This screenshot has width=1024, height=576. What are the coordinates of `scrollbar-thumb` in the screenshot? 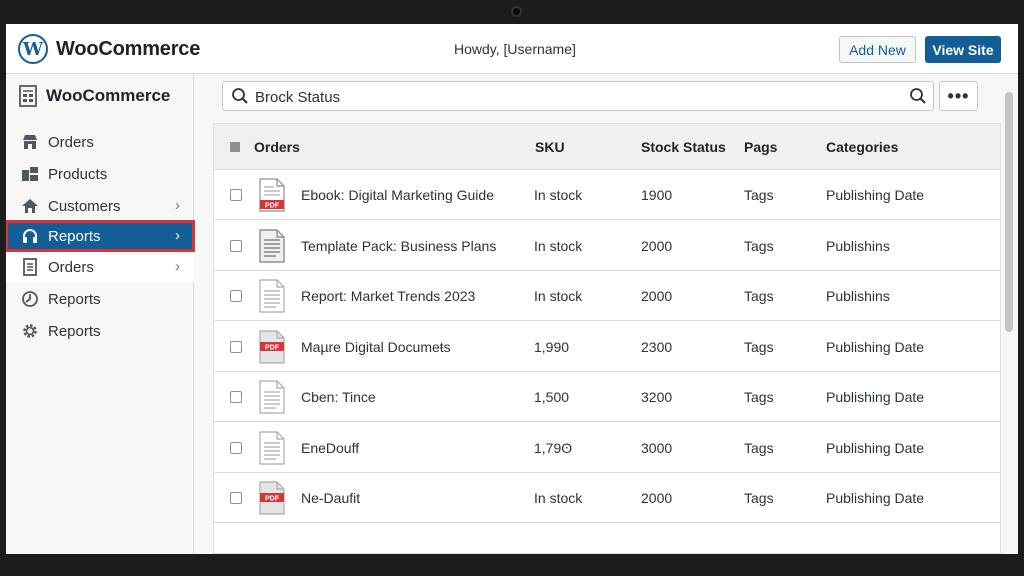 It's located at (1009, 212).